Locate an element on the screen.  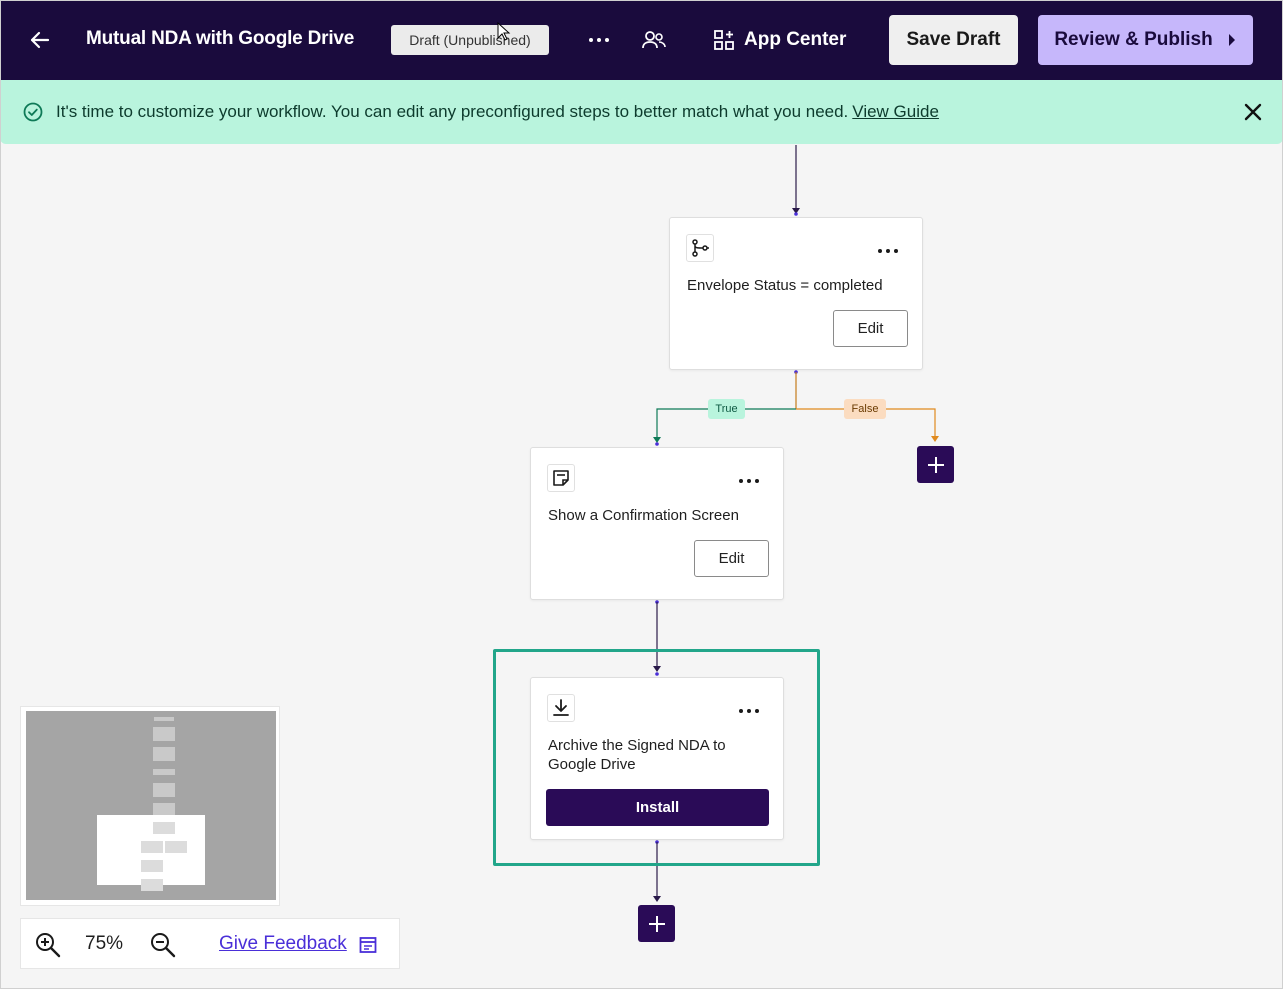
step-card-confirmation-screen: Show a Confirmation Screen Edit is located at coordinates (657, 523).